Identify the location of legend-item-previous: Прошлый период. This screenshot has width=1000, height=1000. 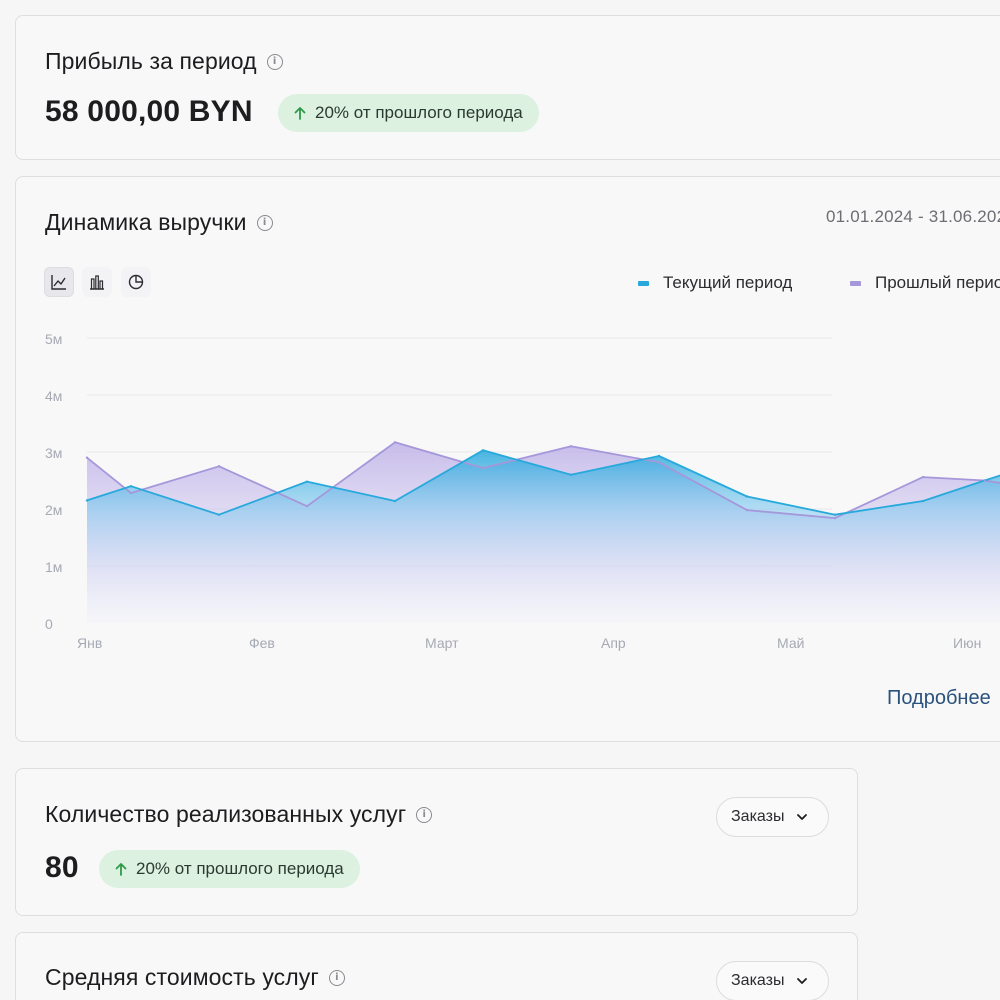
(925, 283).